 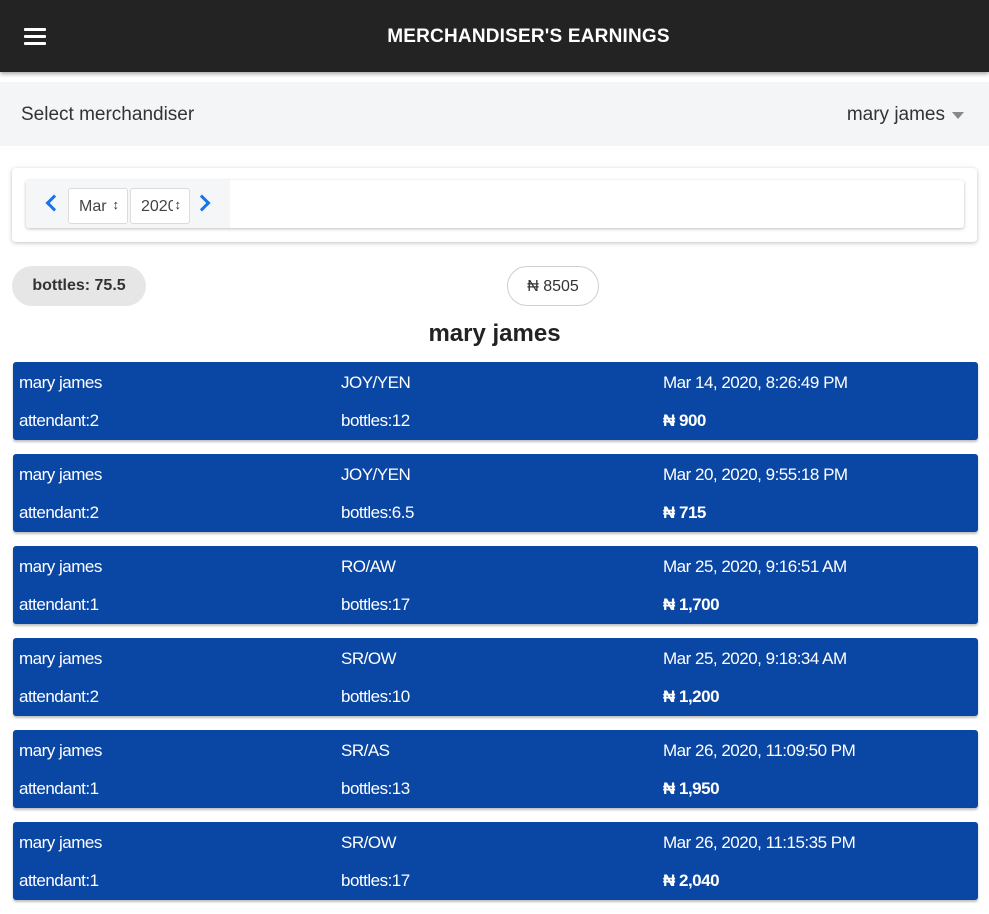 What do you see at coordinates (691, 880) in the screenshot?
I see `record-amount: ₦ 2,040` at bounding box center [691, 880].